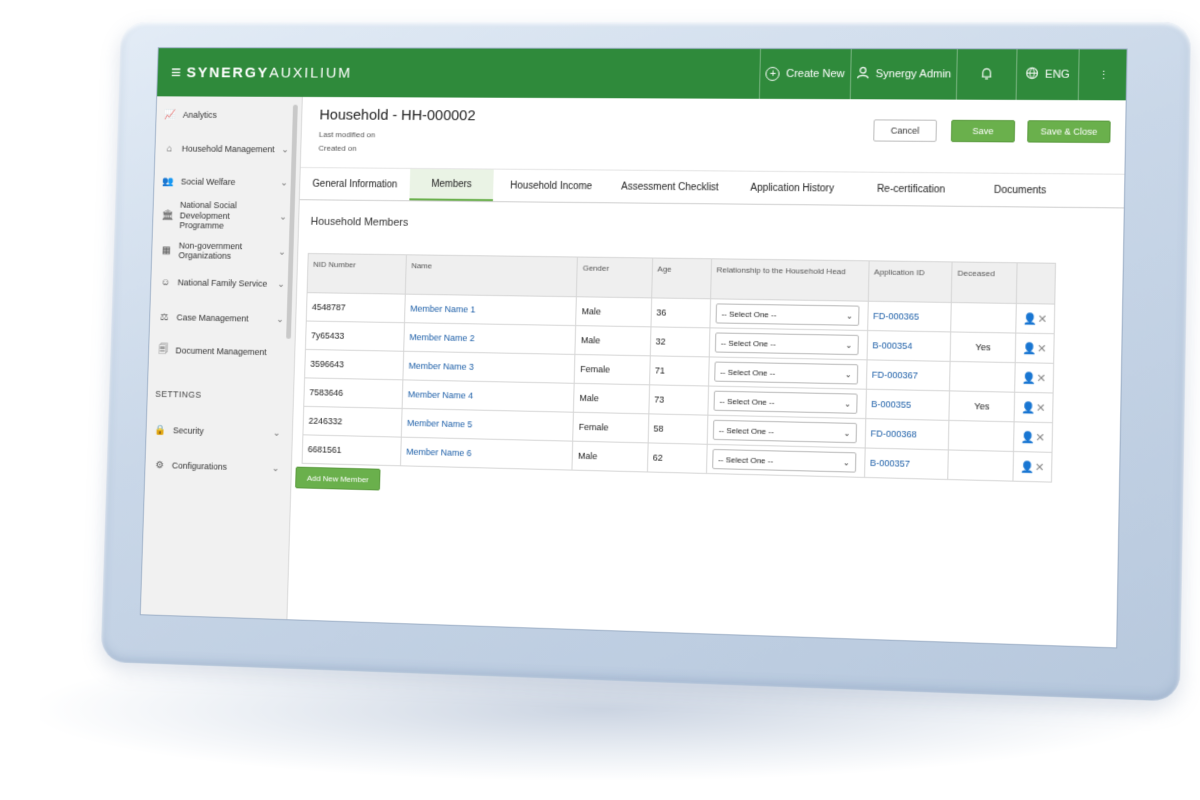 This screenshot has width=1200, height=800. What do you see at coordinates (208, 181) in the screenshot?
I see `sidebar-item-label: Social Welfare` at bounding box center [208, 181].